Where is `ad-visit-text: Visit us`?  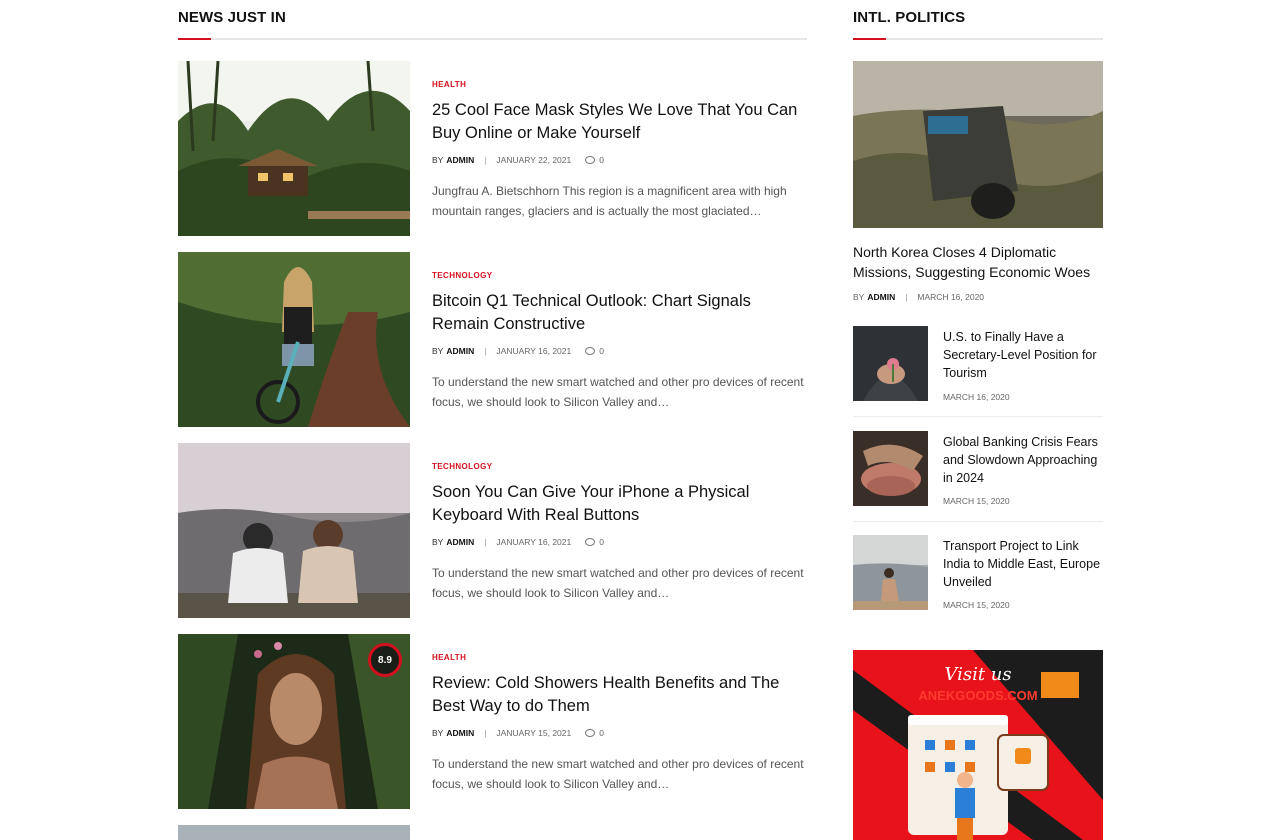 ad-visit-text: Visit us is located at coordinates (978, 674).